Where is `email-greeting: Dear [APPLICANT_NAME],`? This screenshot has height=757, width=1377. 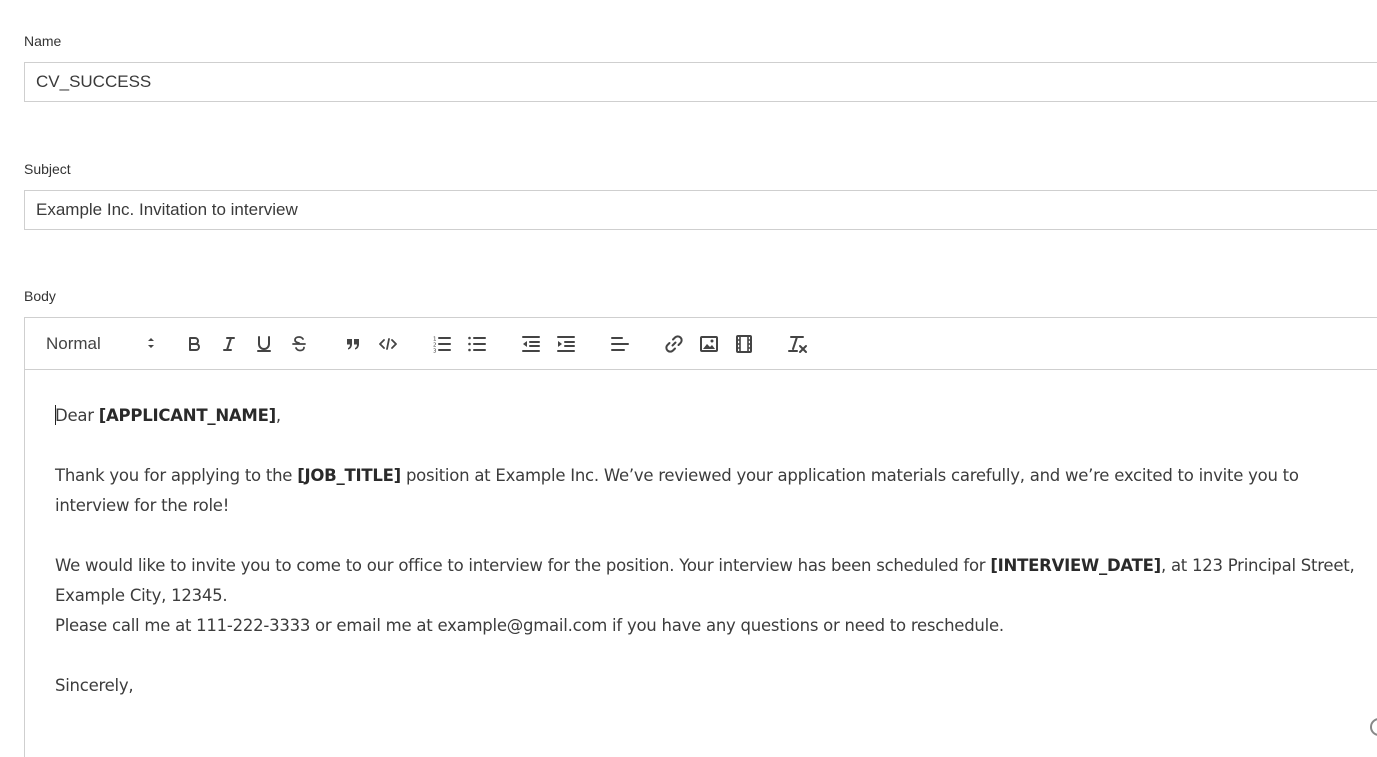
email-greeting: Dear [APPLICANT_NAME], is located at coordinates (168, 416).